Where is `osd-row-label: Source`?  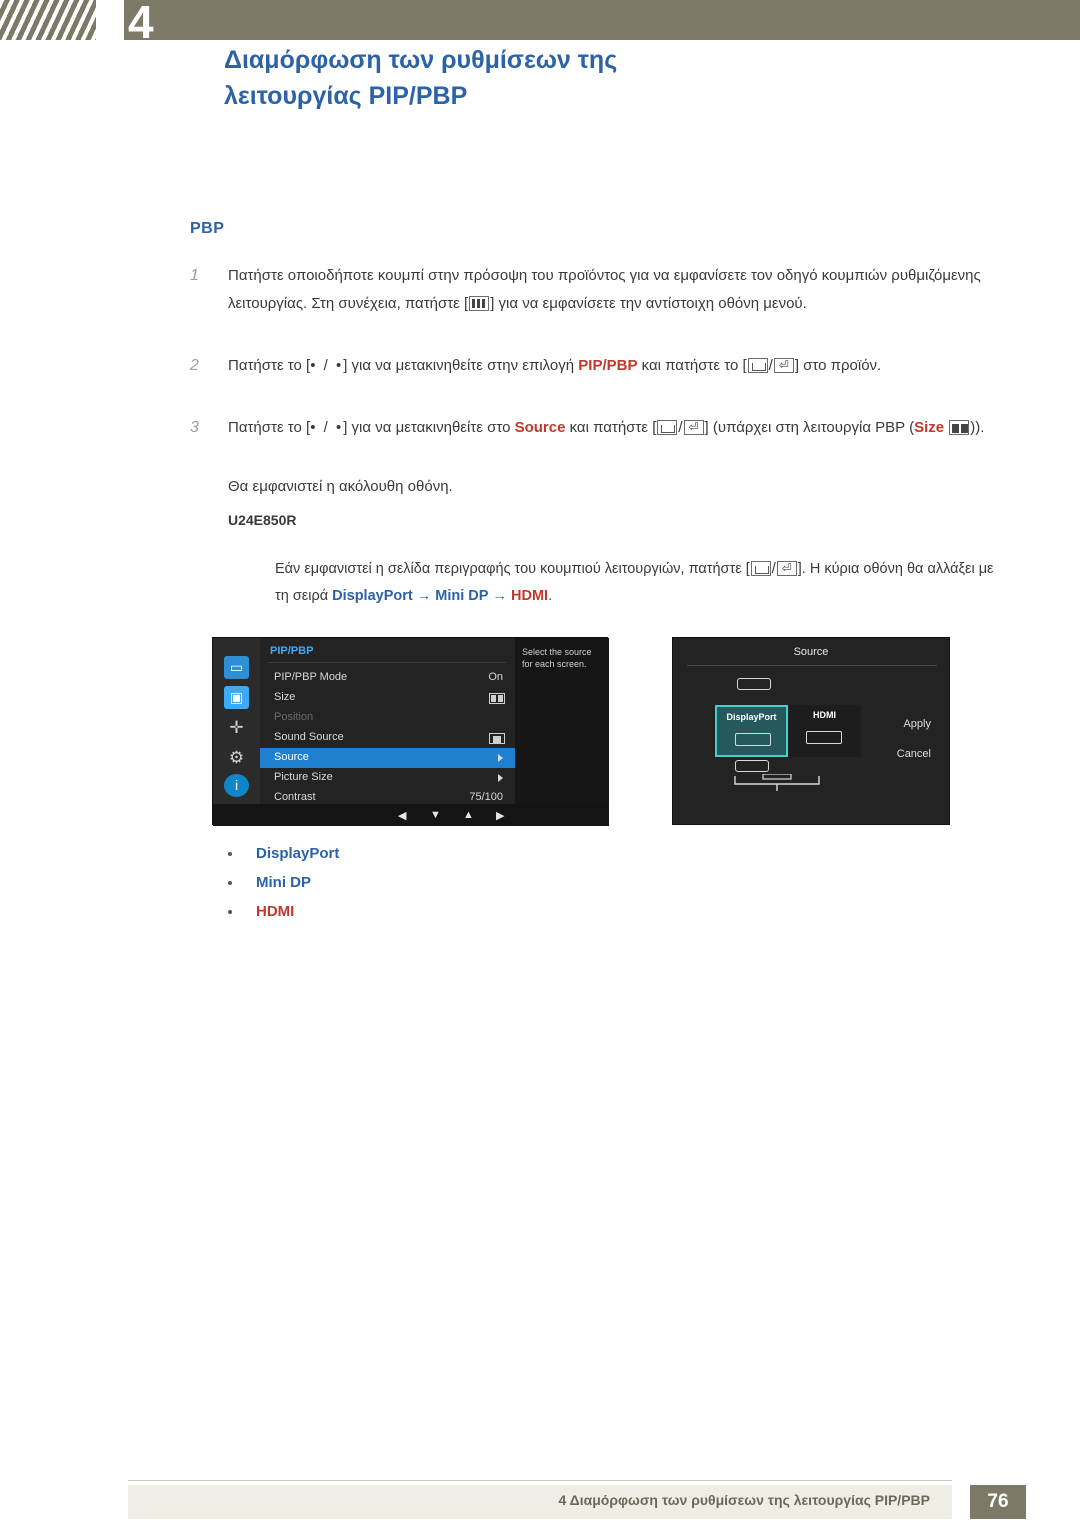
osd-row-label: Source is located at coordinates (291, 757).